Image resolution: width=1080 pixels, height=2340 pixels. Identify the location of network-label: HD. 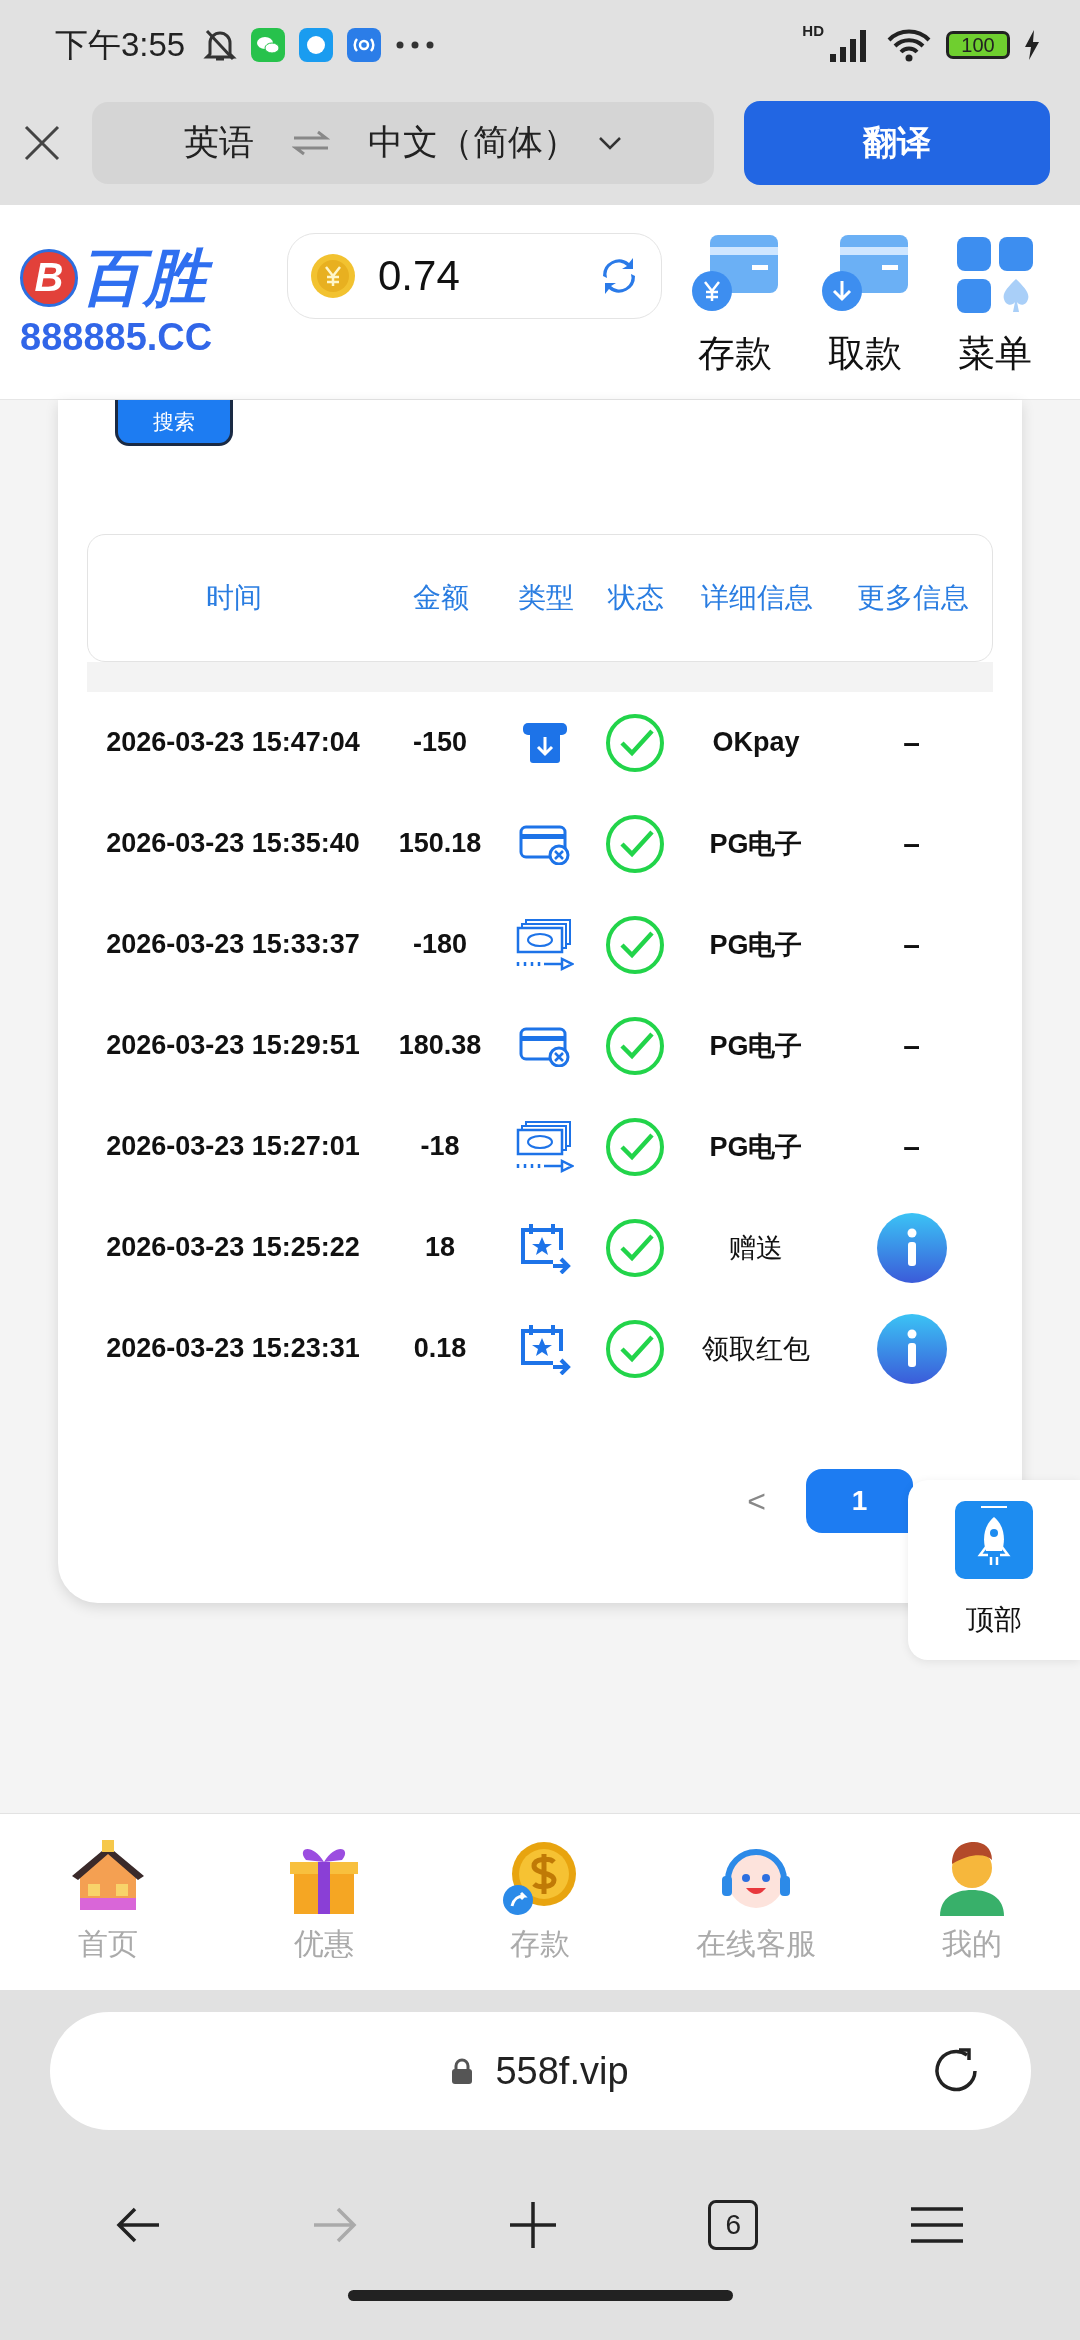
(813, 30).